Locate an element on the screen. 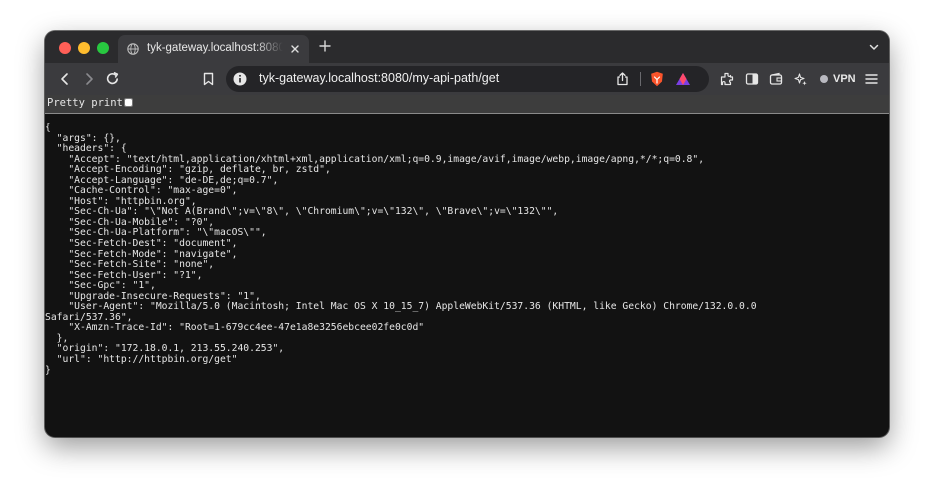  sidebar-icon is located at coordinates (752, 79).